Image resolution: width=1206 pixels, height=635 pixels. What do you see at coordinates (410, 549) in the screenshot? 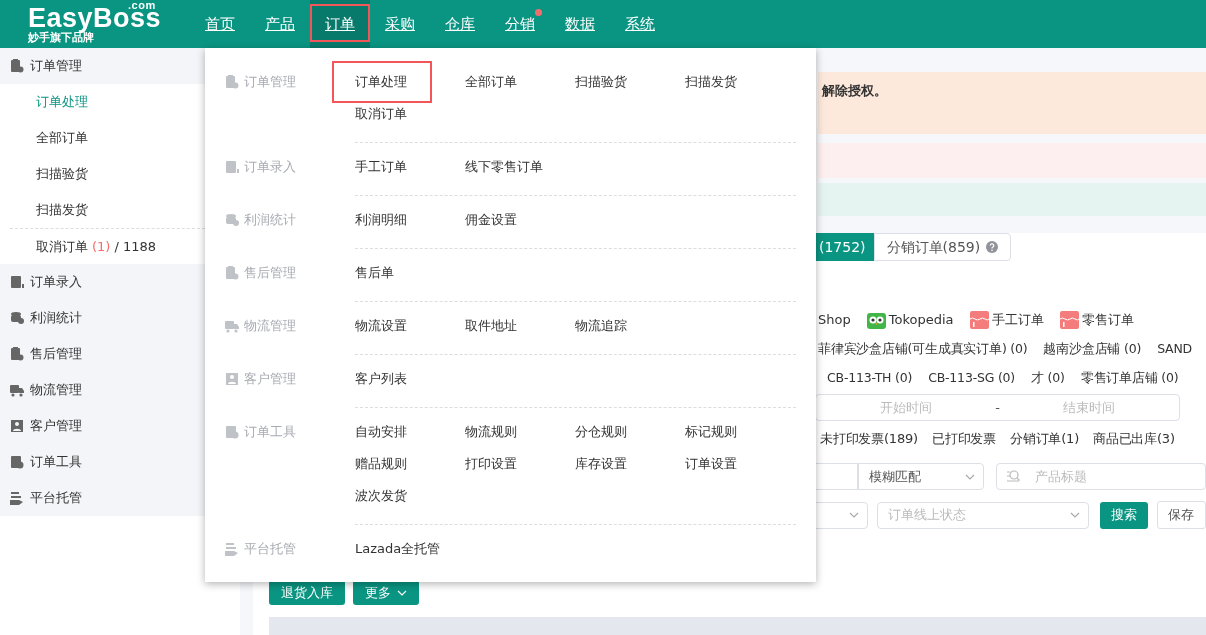
I see `menu-item: Lazada全托管` at bounding box center [410, 549].